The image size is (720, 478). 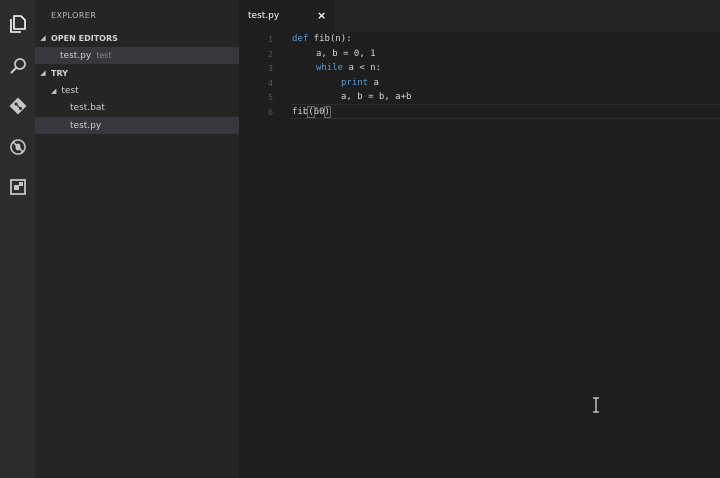 I want to click on git-activity-button, so click(x=17, y=106).